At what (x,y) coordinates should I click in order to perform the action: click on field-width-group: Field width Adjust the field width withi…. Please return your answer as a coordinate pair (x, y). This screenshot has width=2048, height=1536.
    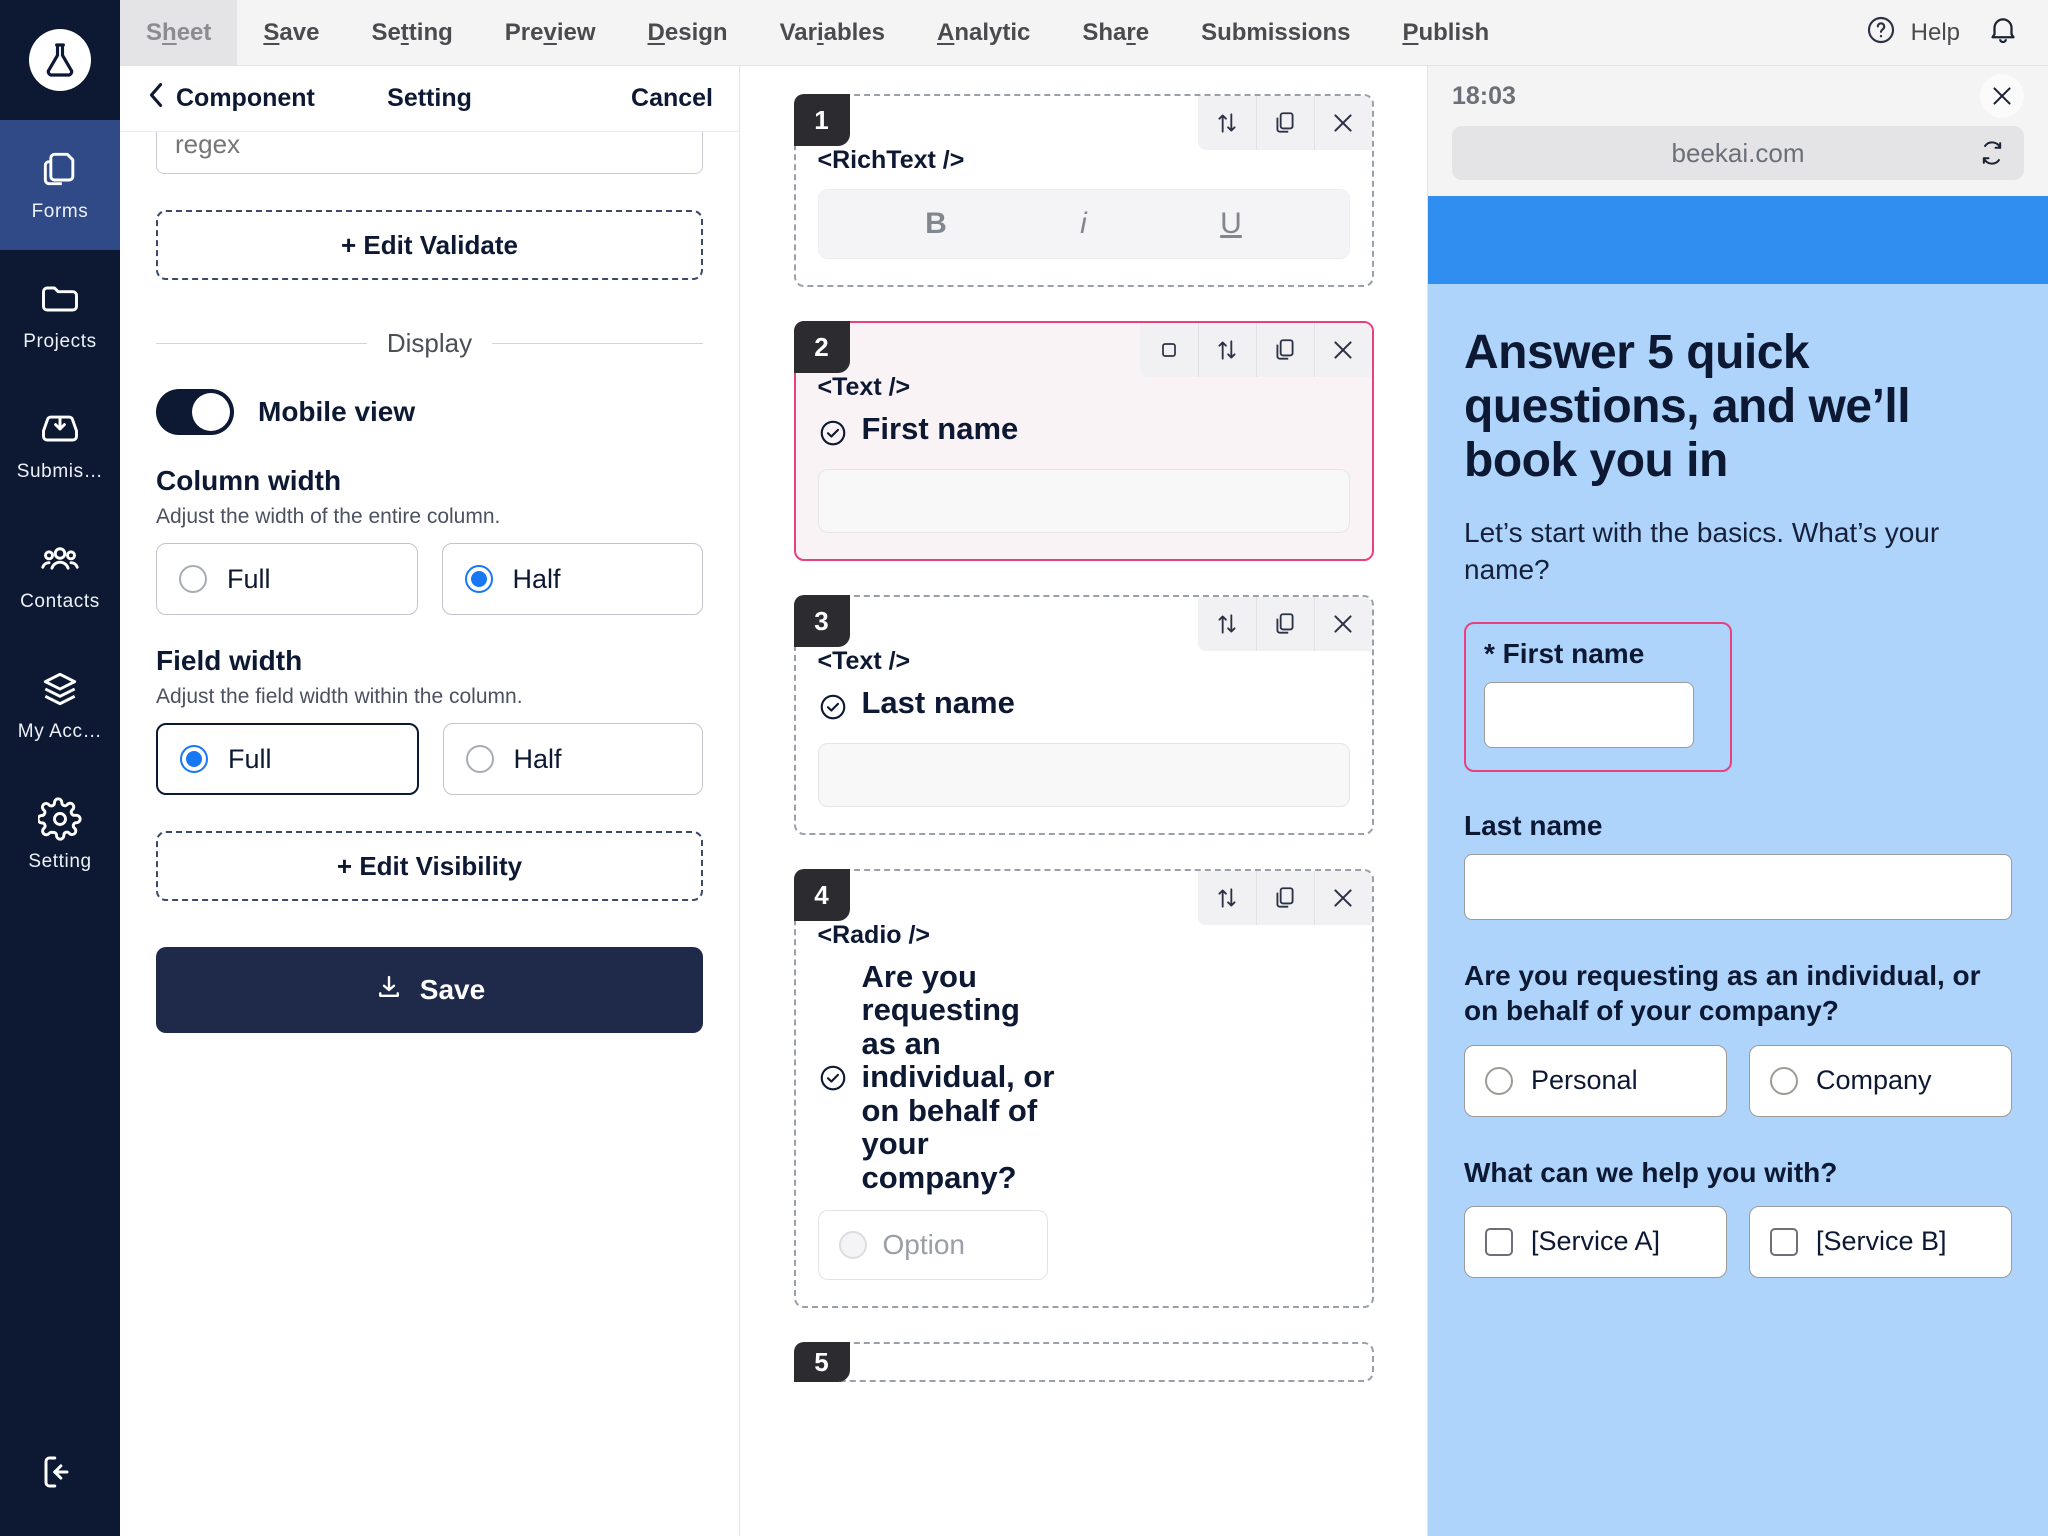
    Looking at the image, I should click on (429, 720).